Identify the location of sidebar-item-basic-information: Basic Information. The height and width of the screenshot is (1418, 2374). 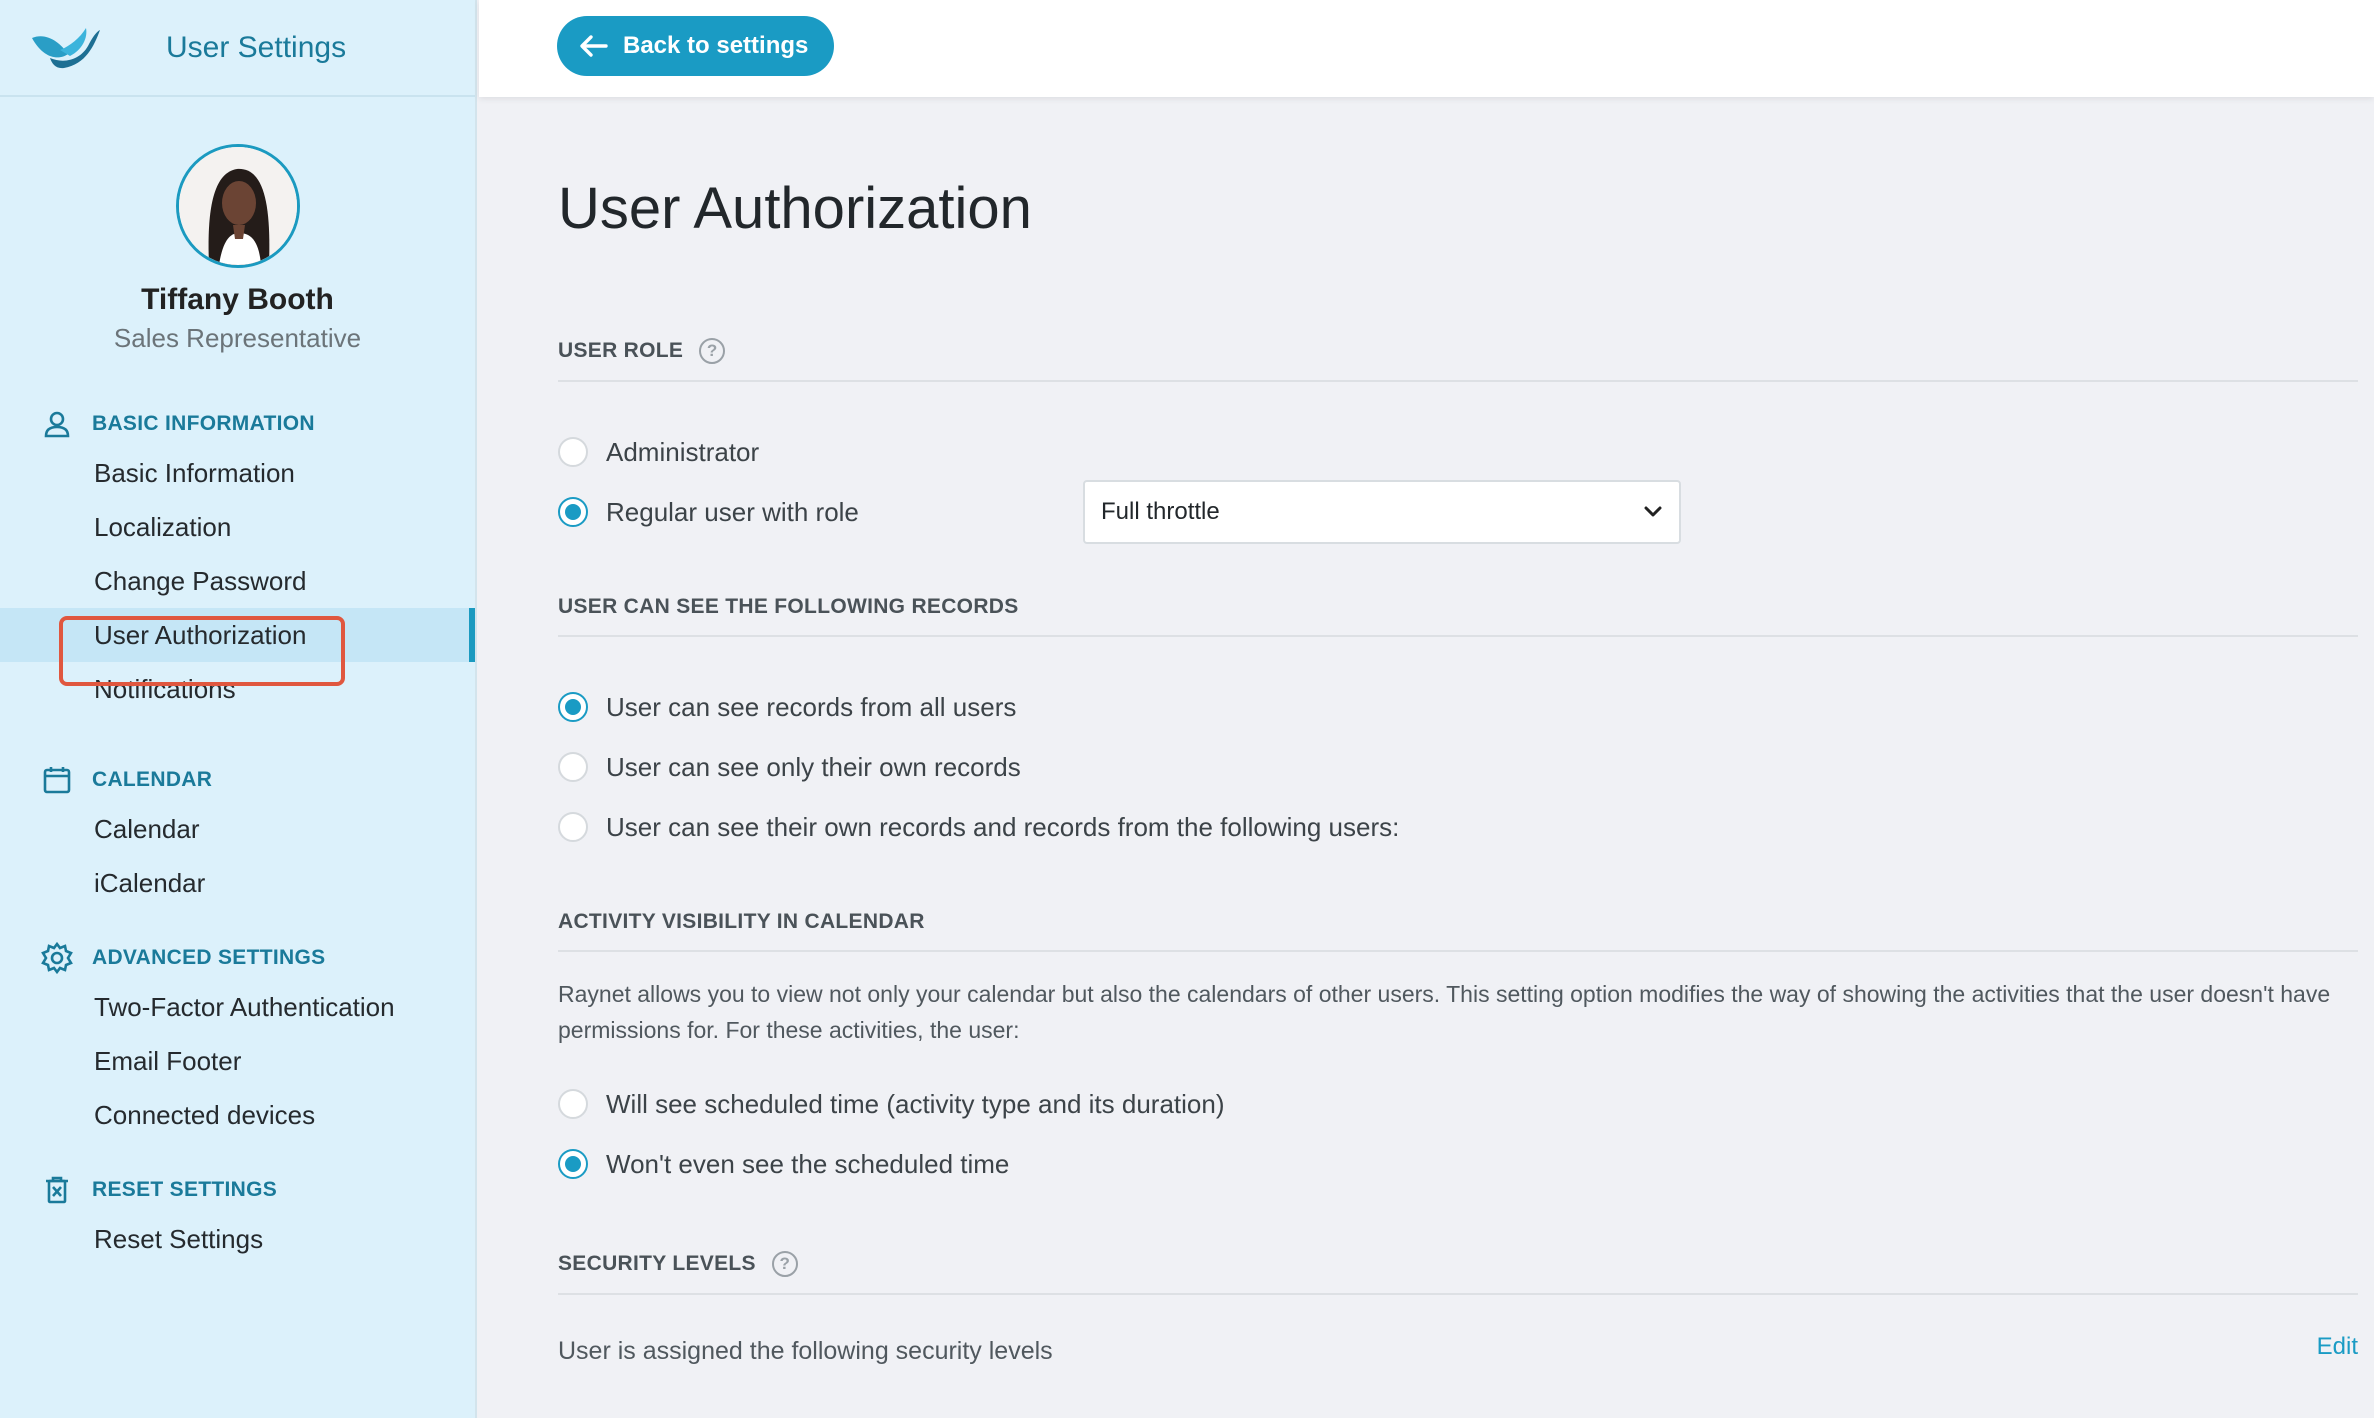
(237, 473).